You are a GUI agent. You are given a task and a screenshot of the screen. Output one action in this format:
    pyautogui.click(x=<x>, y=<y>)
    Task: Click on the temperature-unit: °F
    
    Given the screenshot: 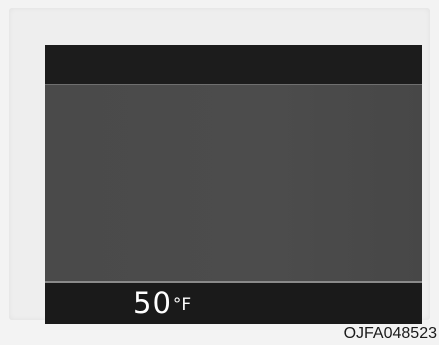 What is the action you would take?
    pyautogui.click(x=182, y=305)
    